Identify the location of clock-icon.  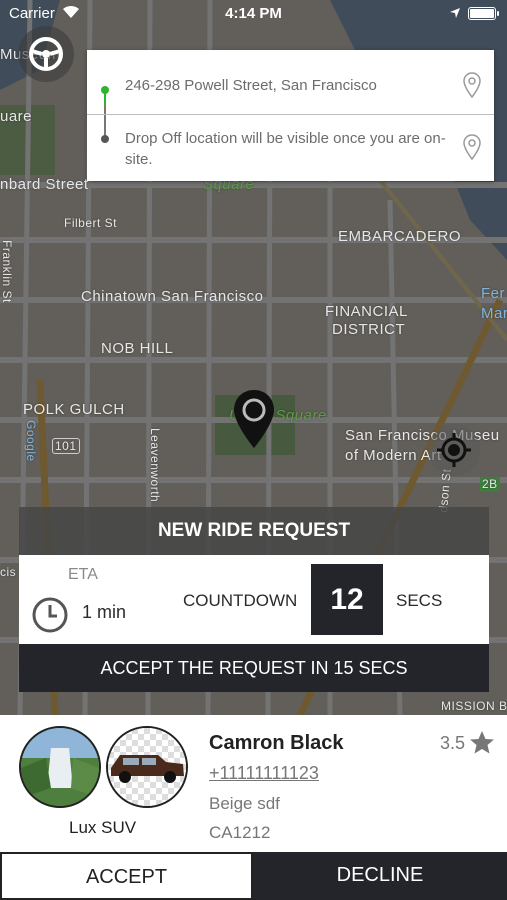
(50, 615).